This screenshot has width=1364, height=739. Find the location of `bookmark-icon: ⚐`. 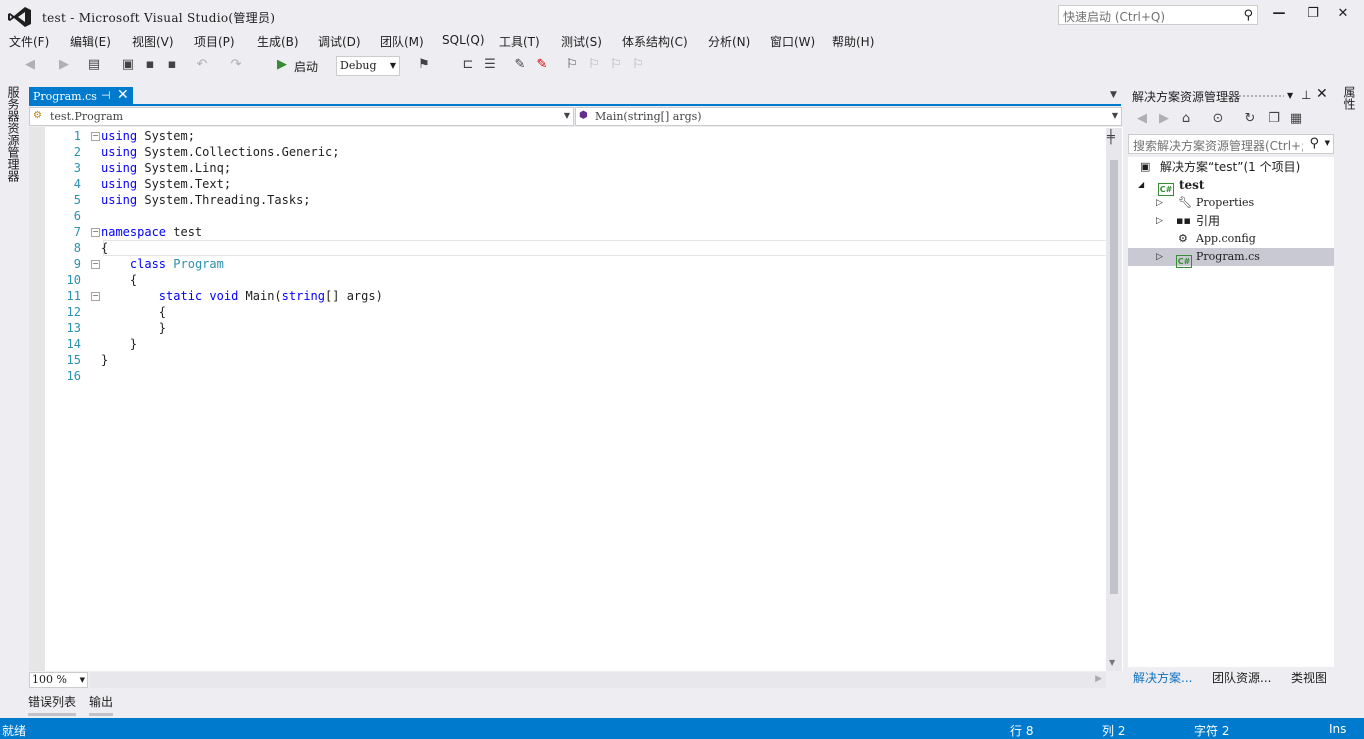

bookmark-icon: ⚐ is located at coordinates (572, 65).